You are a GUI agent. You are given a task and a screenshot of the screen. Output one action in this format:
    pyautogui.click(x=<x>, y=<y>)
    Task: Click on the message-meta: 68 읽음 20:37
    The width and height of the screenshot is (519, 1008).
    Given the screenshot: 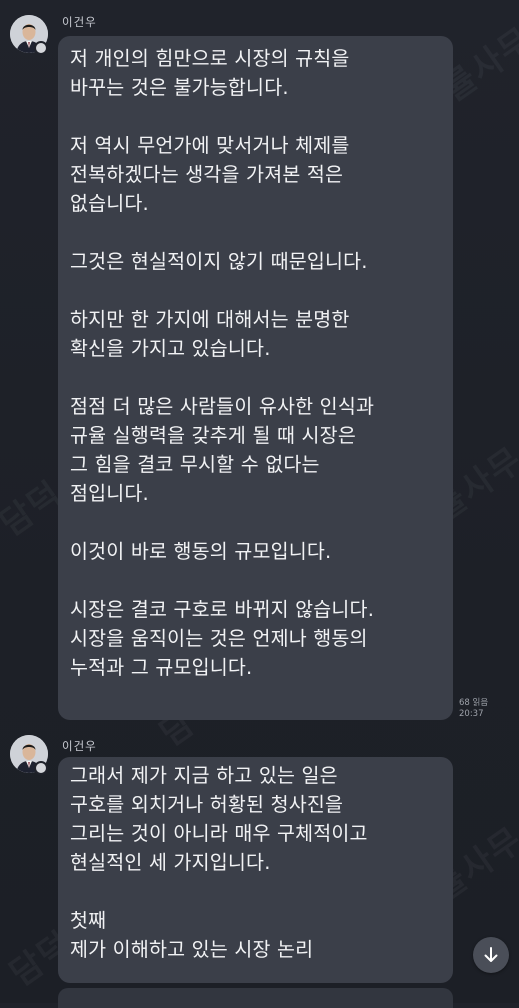 What is the action you would take?
    pyautogui.click(x=473, y=709)
    